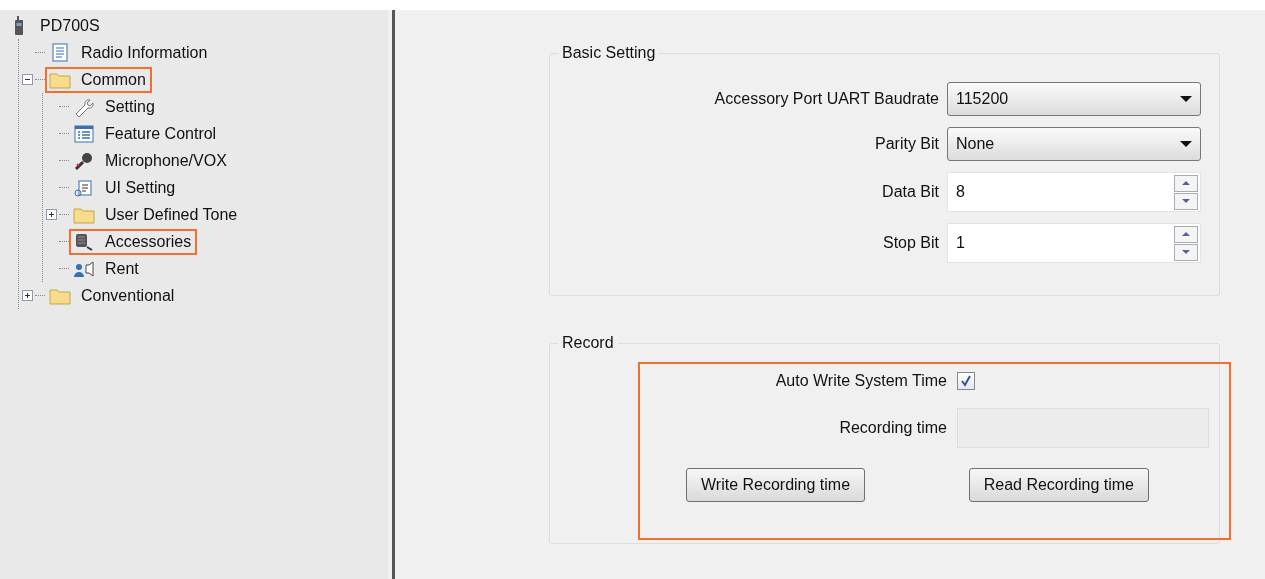 This screenshot has height=579, width=1265. I want to click on field-label: Data Bit, so click(910, 192).